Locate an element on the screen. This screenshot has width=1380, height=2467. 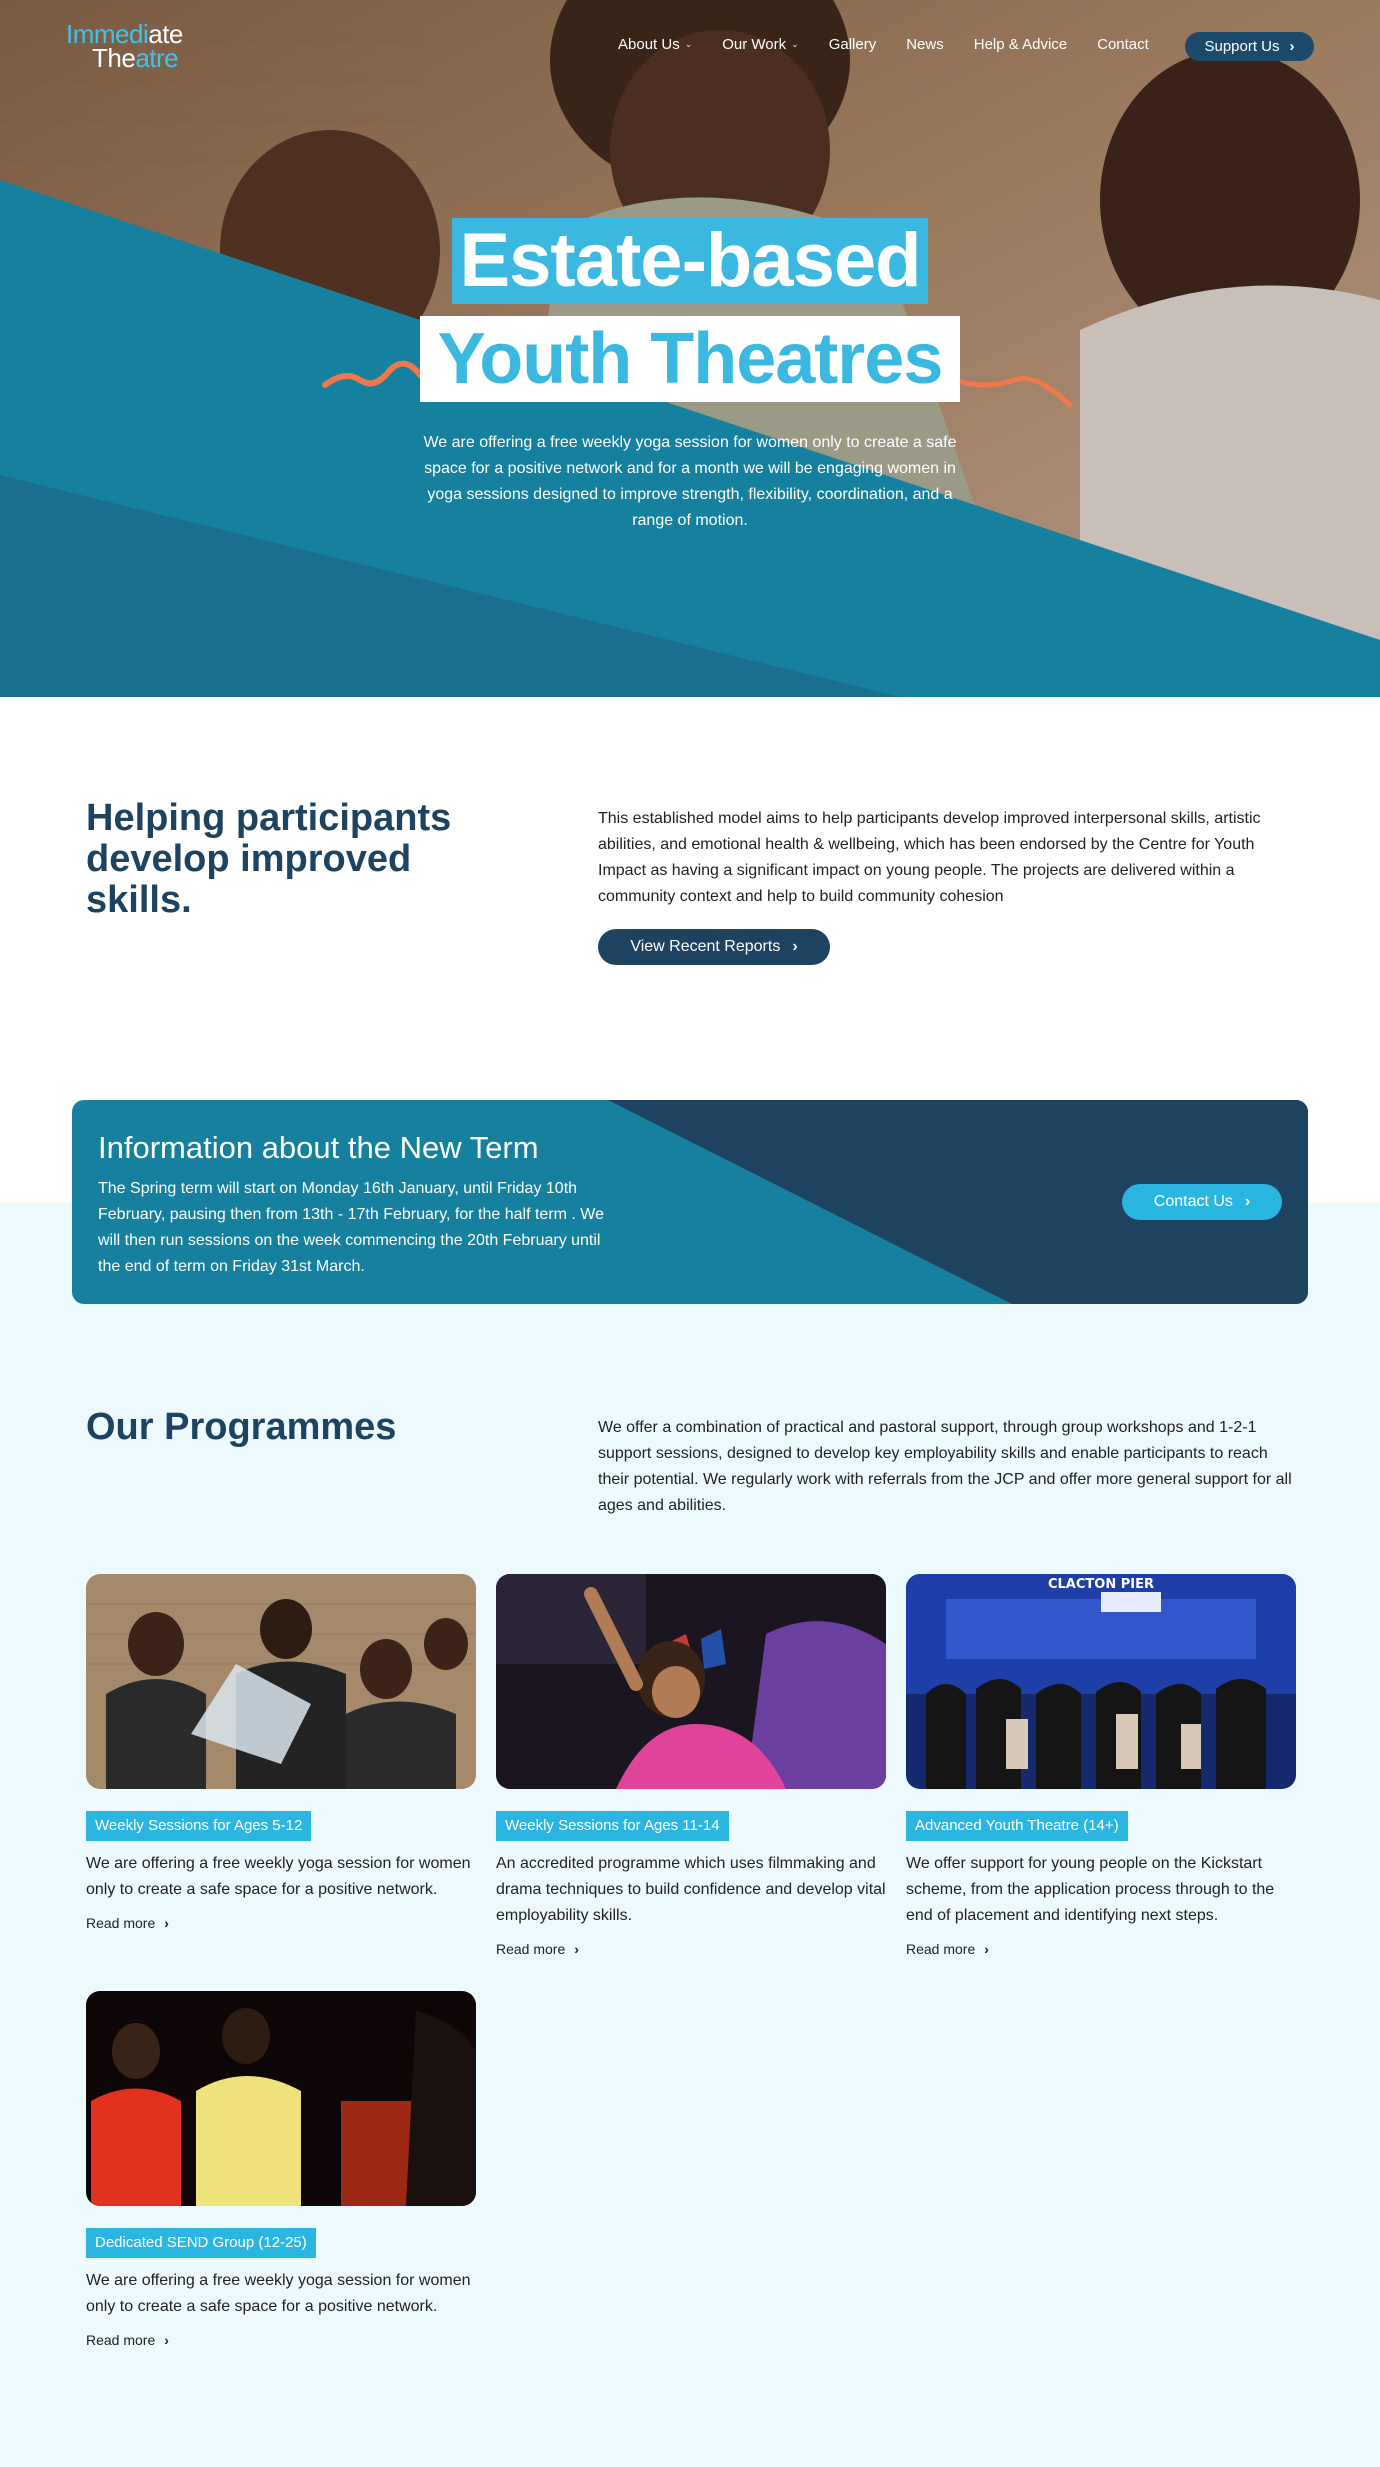
view-recent-reports-button: View Recent Reports › is located at coordinates (714, 947).